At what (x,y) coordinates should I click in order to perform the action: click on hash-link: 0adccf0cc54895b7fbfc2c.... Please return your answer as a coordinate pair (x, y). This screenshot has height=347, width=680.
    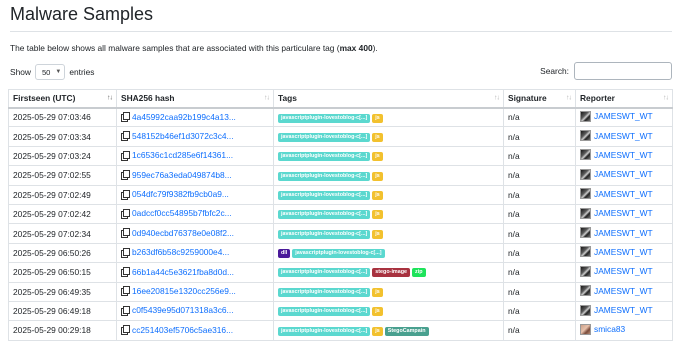
    Looking at the image, I should click on (182, 213).